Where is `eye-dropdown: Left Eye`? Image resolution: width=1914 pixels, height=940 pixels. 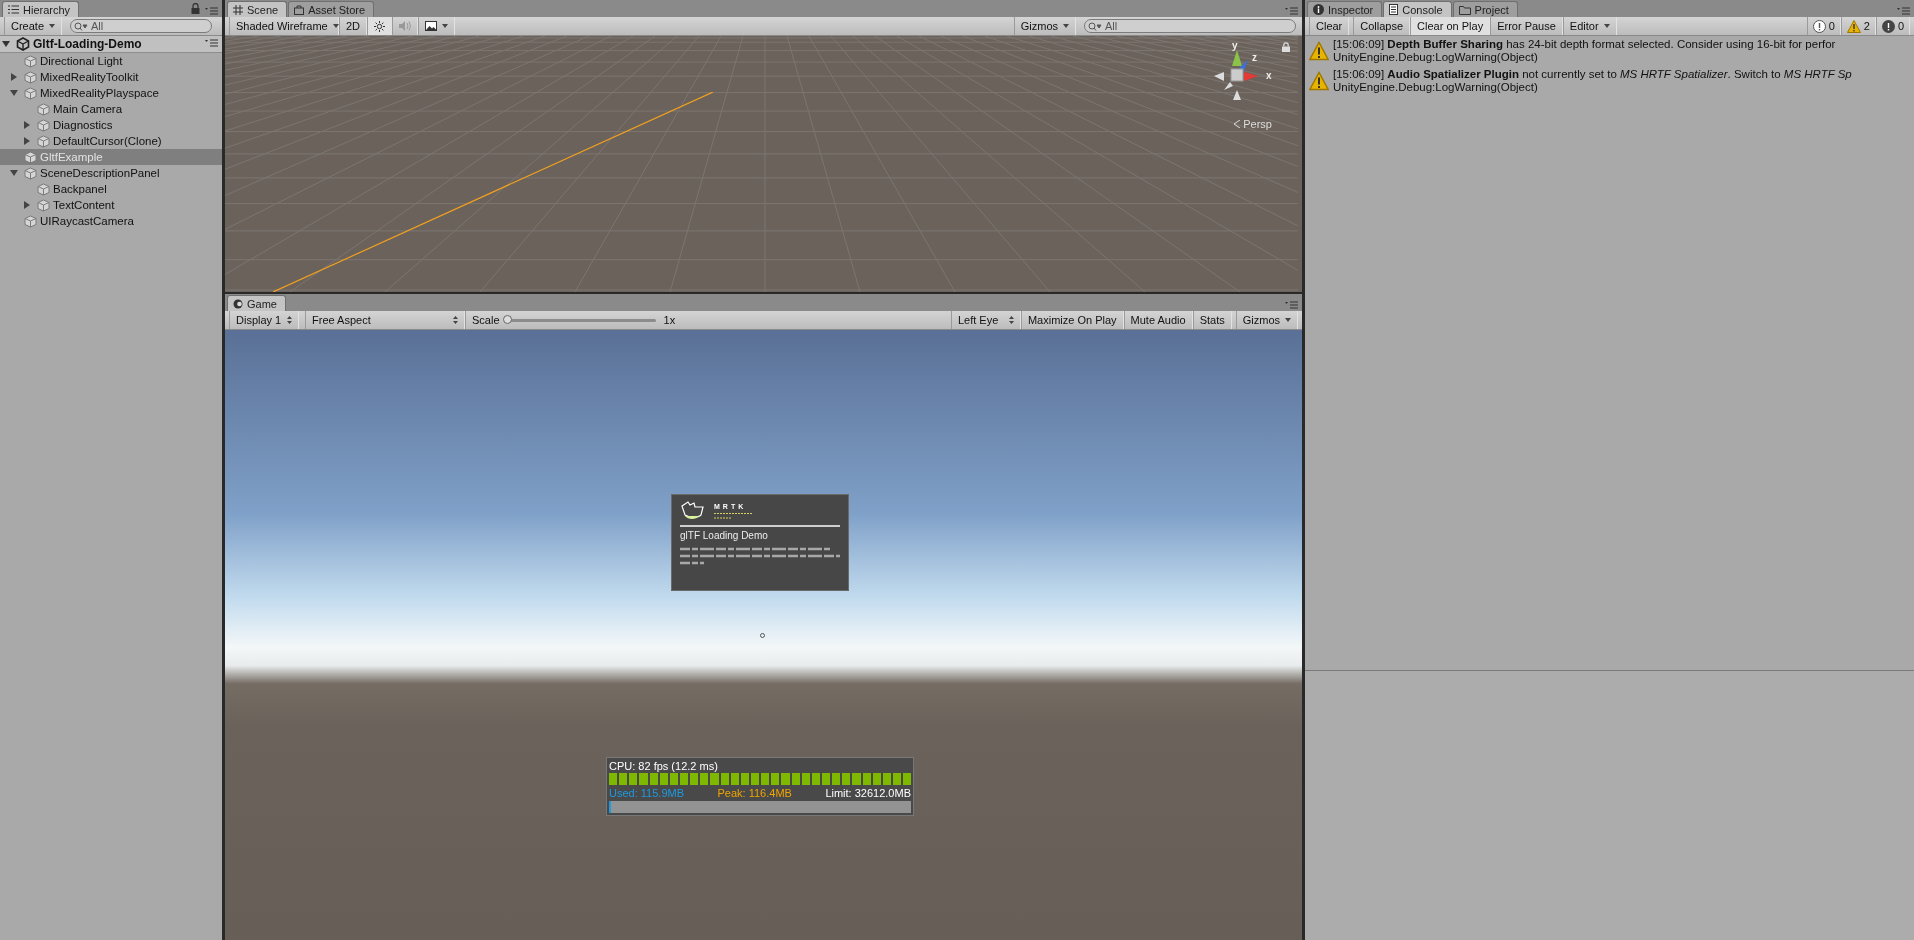 eye-dropdown: Left Eye is located at coordinates (985, 320).